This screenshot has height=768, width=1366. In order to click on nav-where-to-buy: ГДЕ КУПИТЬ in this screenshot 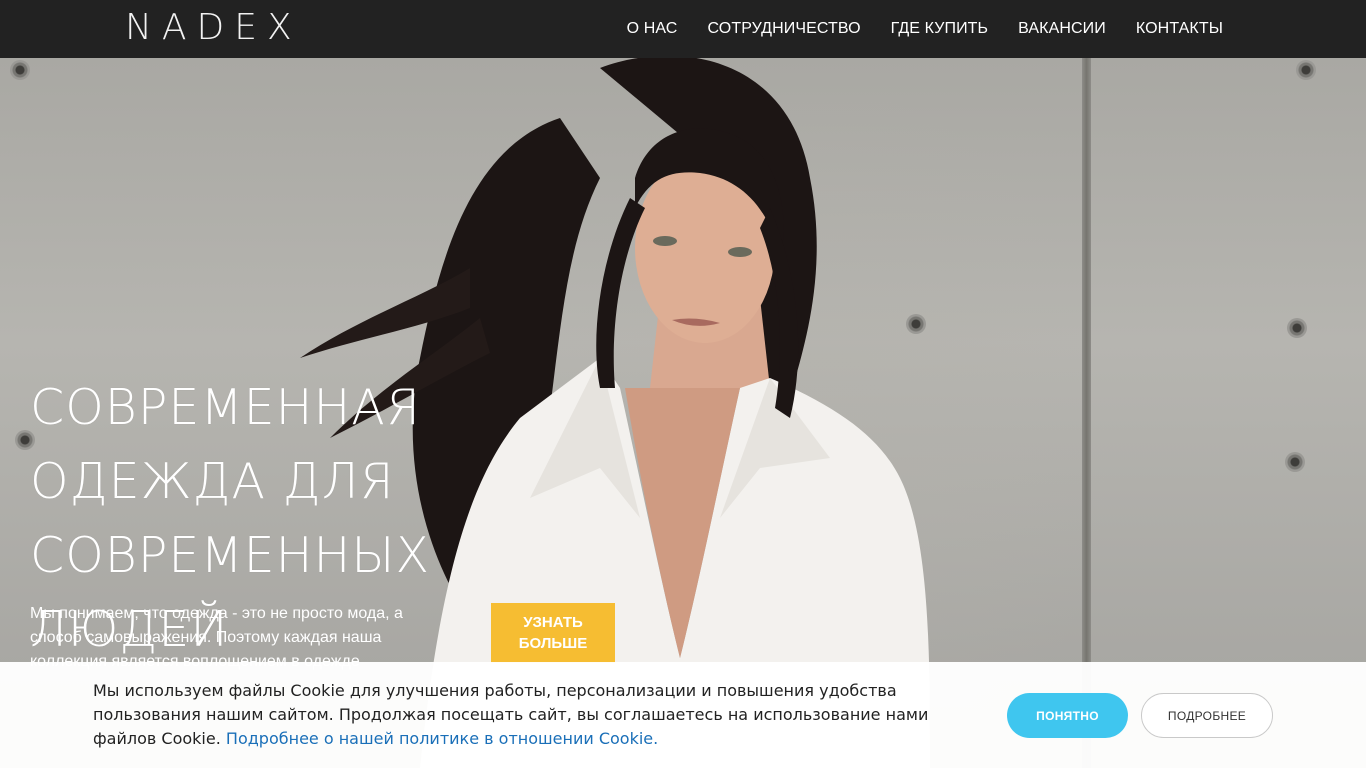, I will do `click(939, 29)`.